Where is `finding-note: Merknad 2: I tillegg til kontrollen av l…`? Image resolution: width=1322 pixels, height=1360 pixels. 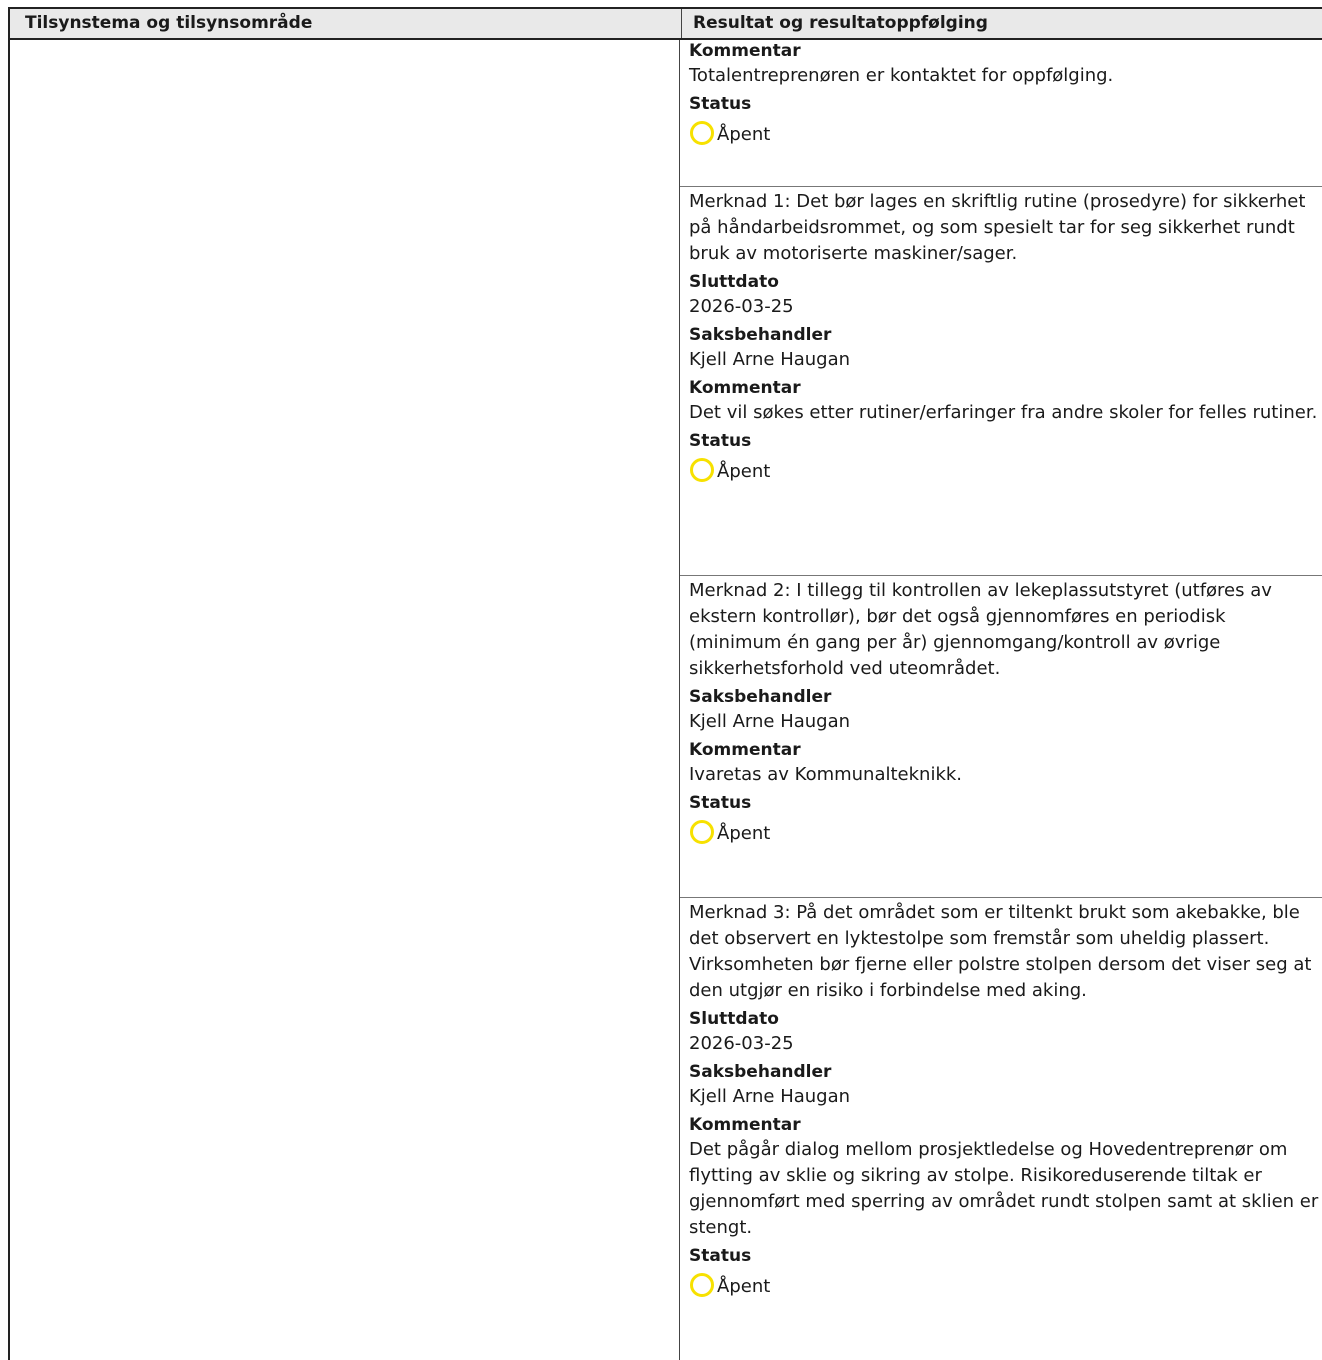
finding-note: Merknad 2: I tillegg til kontrollen av l… is located at coordinates (980, 629).